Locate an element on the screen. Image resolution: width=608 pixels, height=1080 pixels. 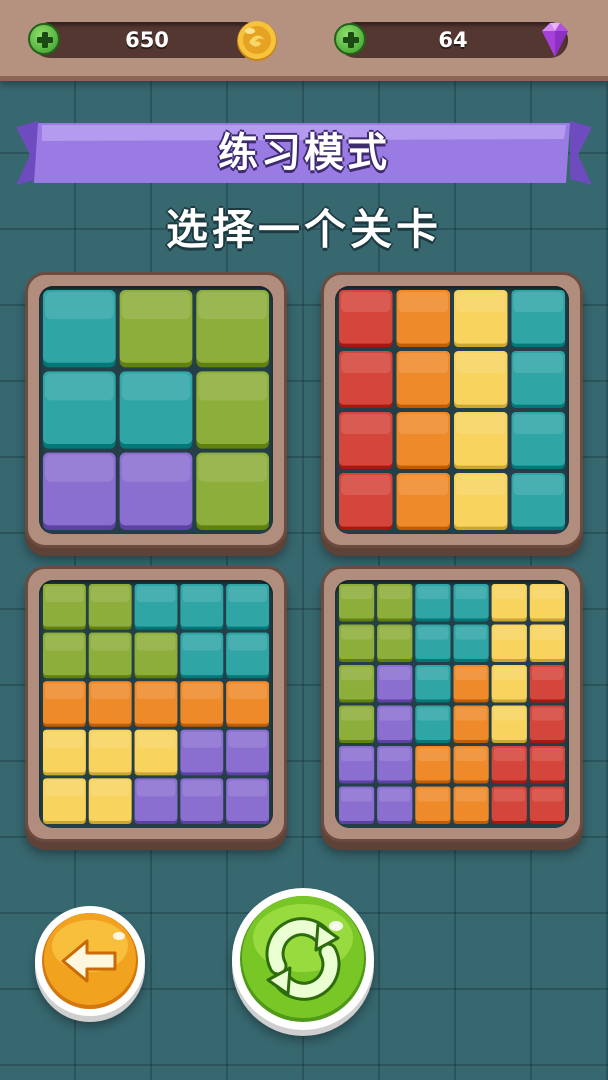
gold-coin-icon is located at coordinates (257, 41).